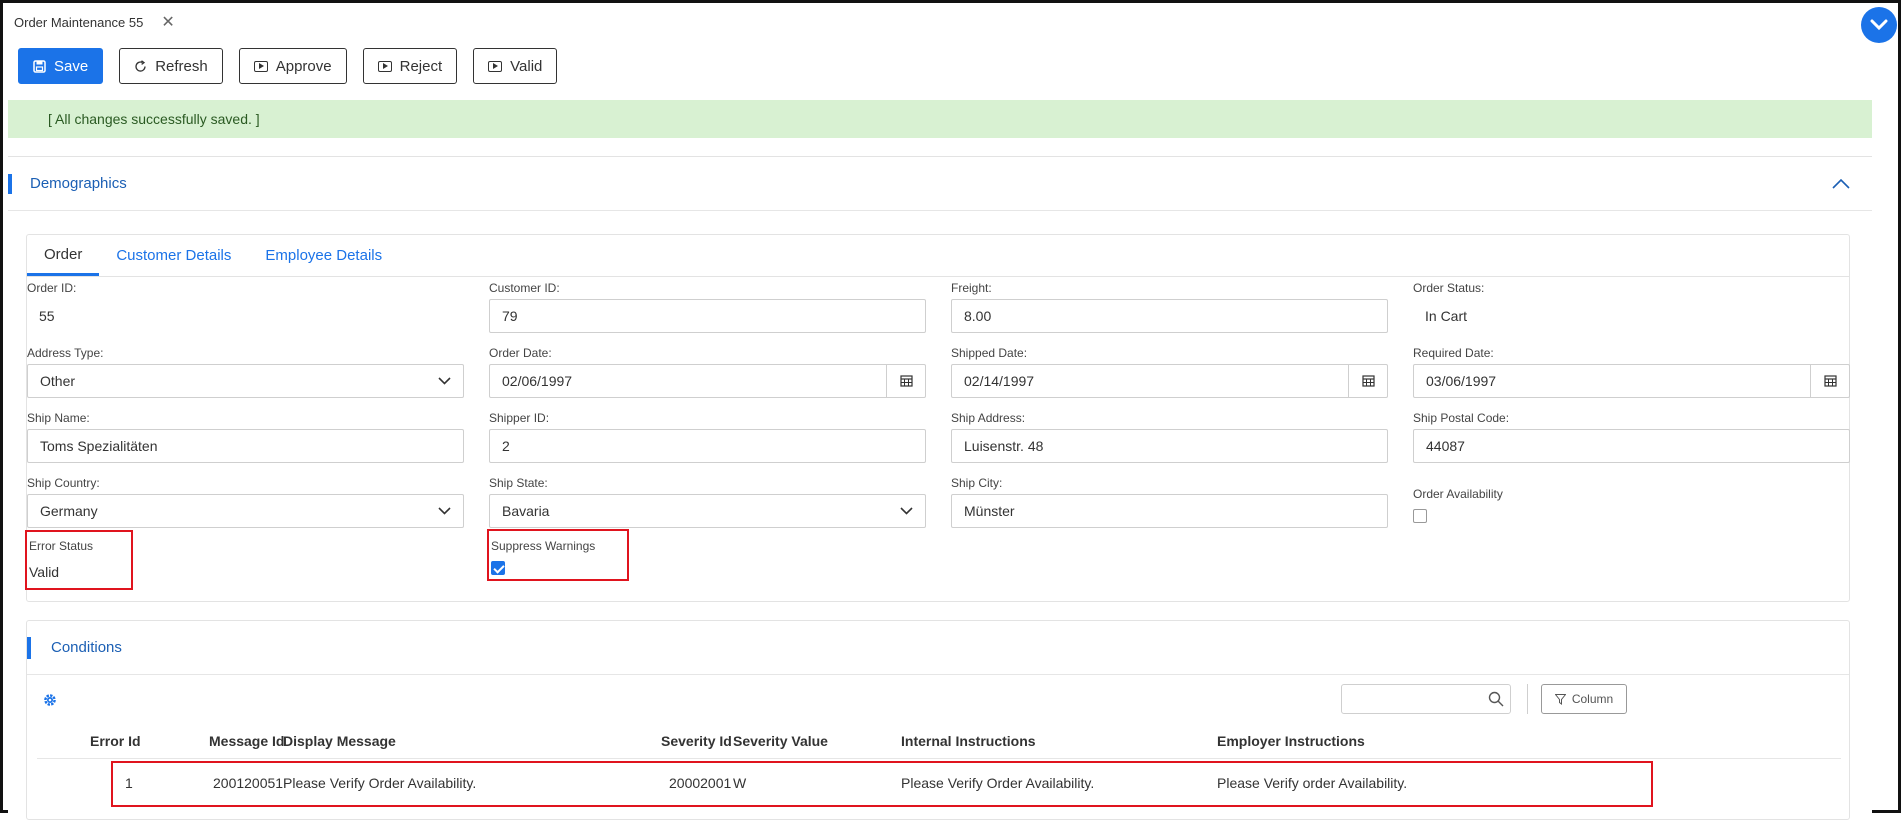 The width and height of the screenshot is (1901, 820). What do you see at coordinates (968, 740) in the screenshot?
I see `column-header: Internal Instructions` at bounding box center [968, 740].